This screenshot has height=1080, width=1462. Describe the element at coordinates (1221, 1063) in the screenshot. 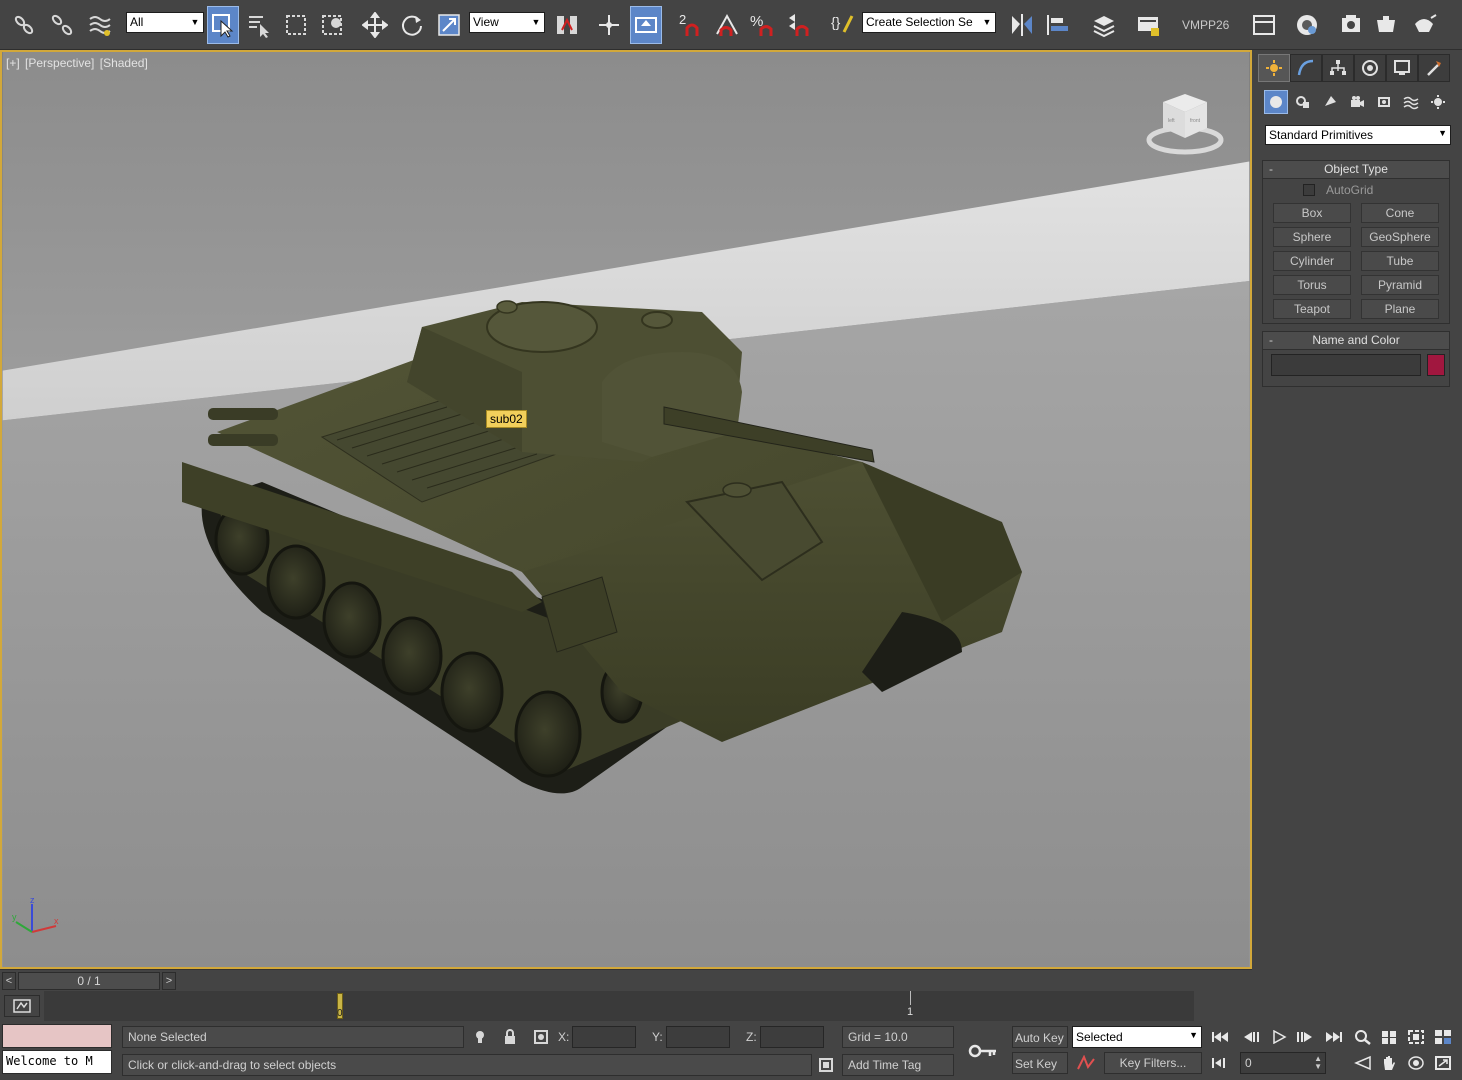

I see `key-mode-toggle-icon` at that location.